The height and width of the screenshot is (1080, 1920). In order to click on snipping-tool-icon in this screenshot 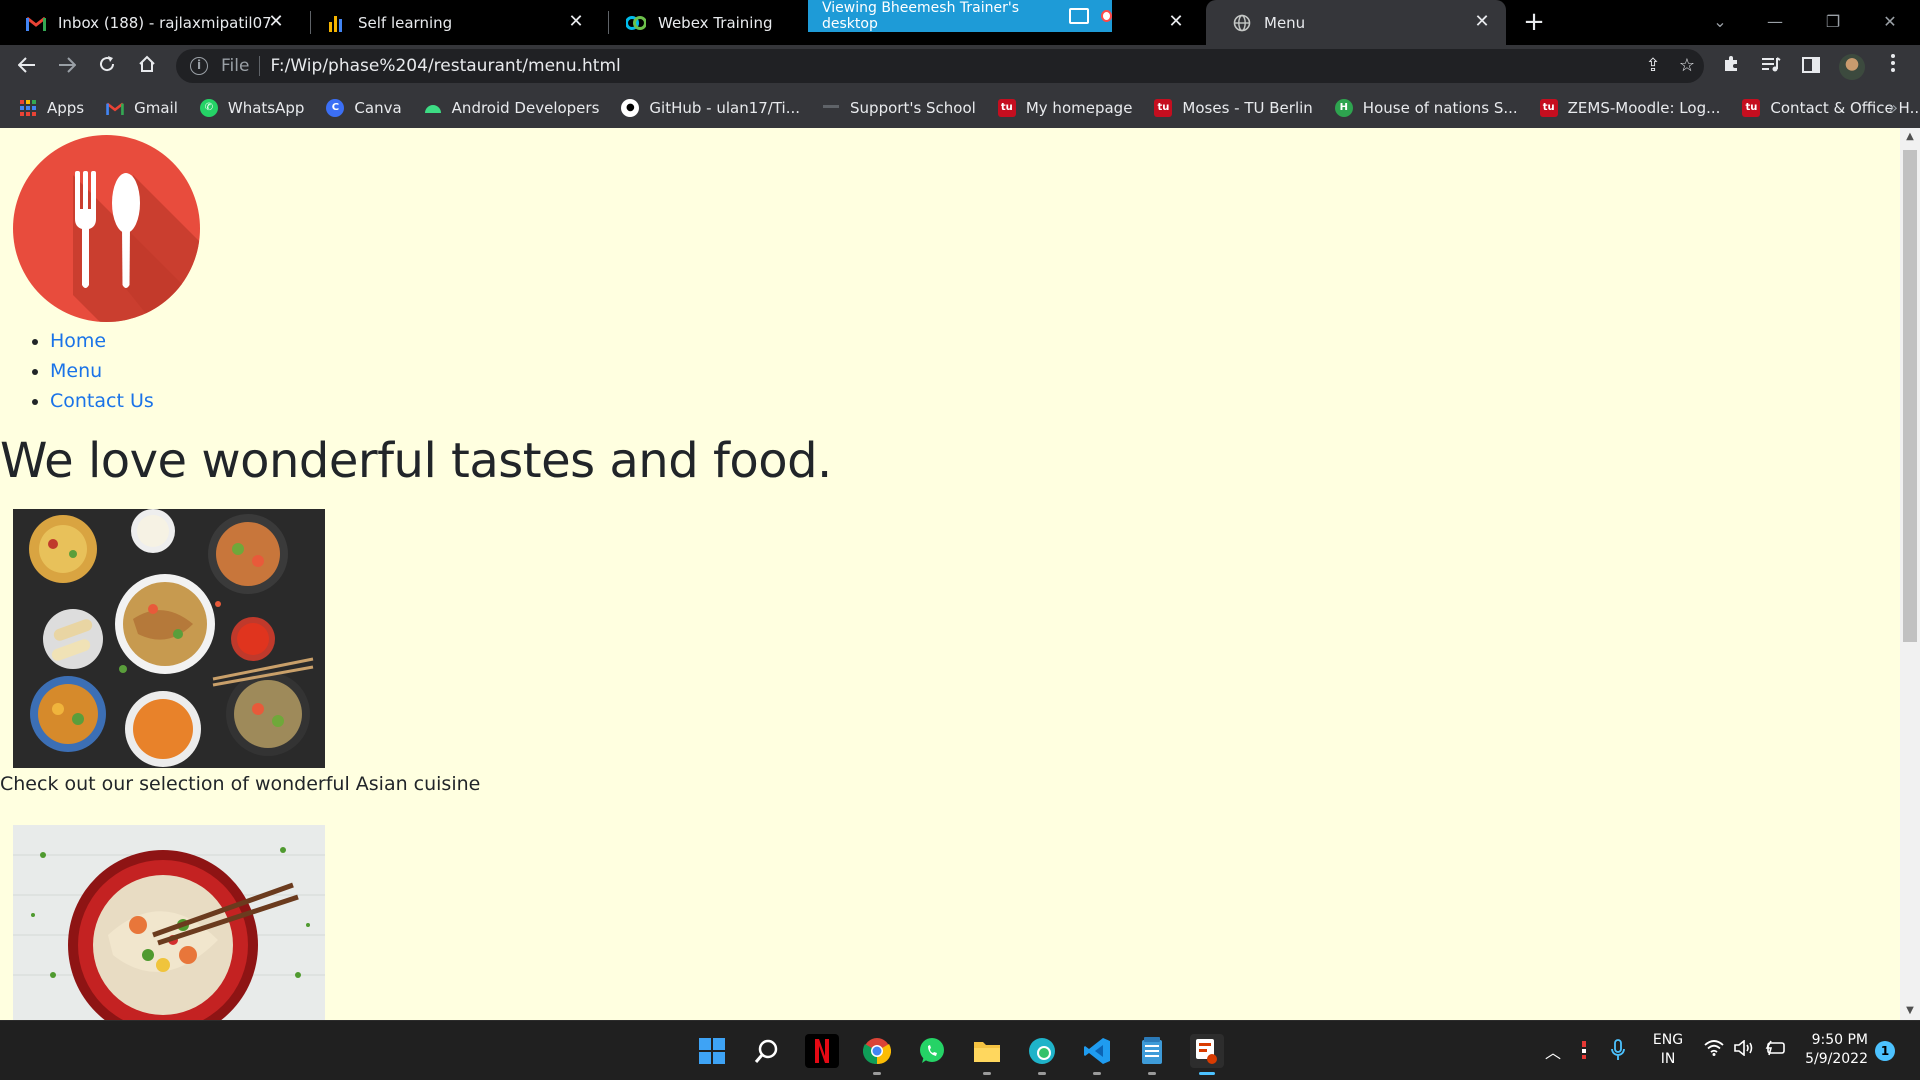, I will do `click(1207, 1054)`.